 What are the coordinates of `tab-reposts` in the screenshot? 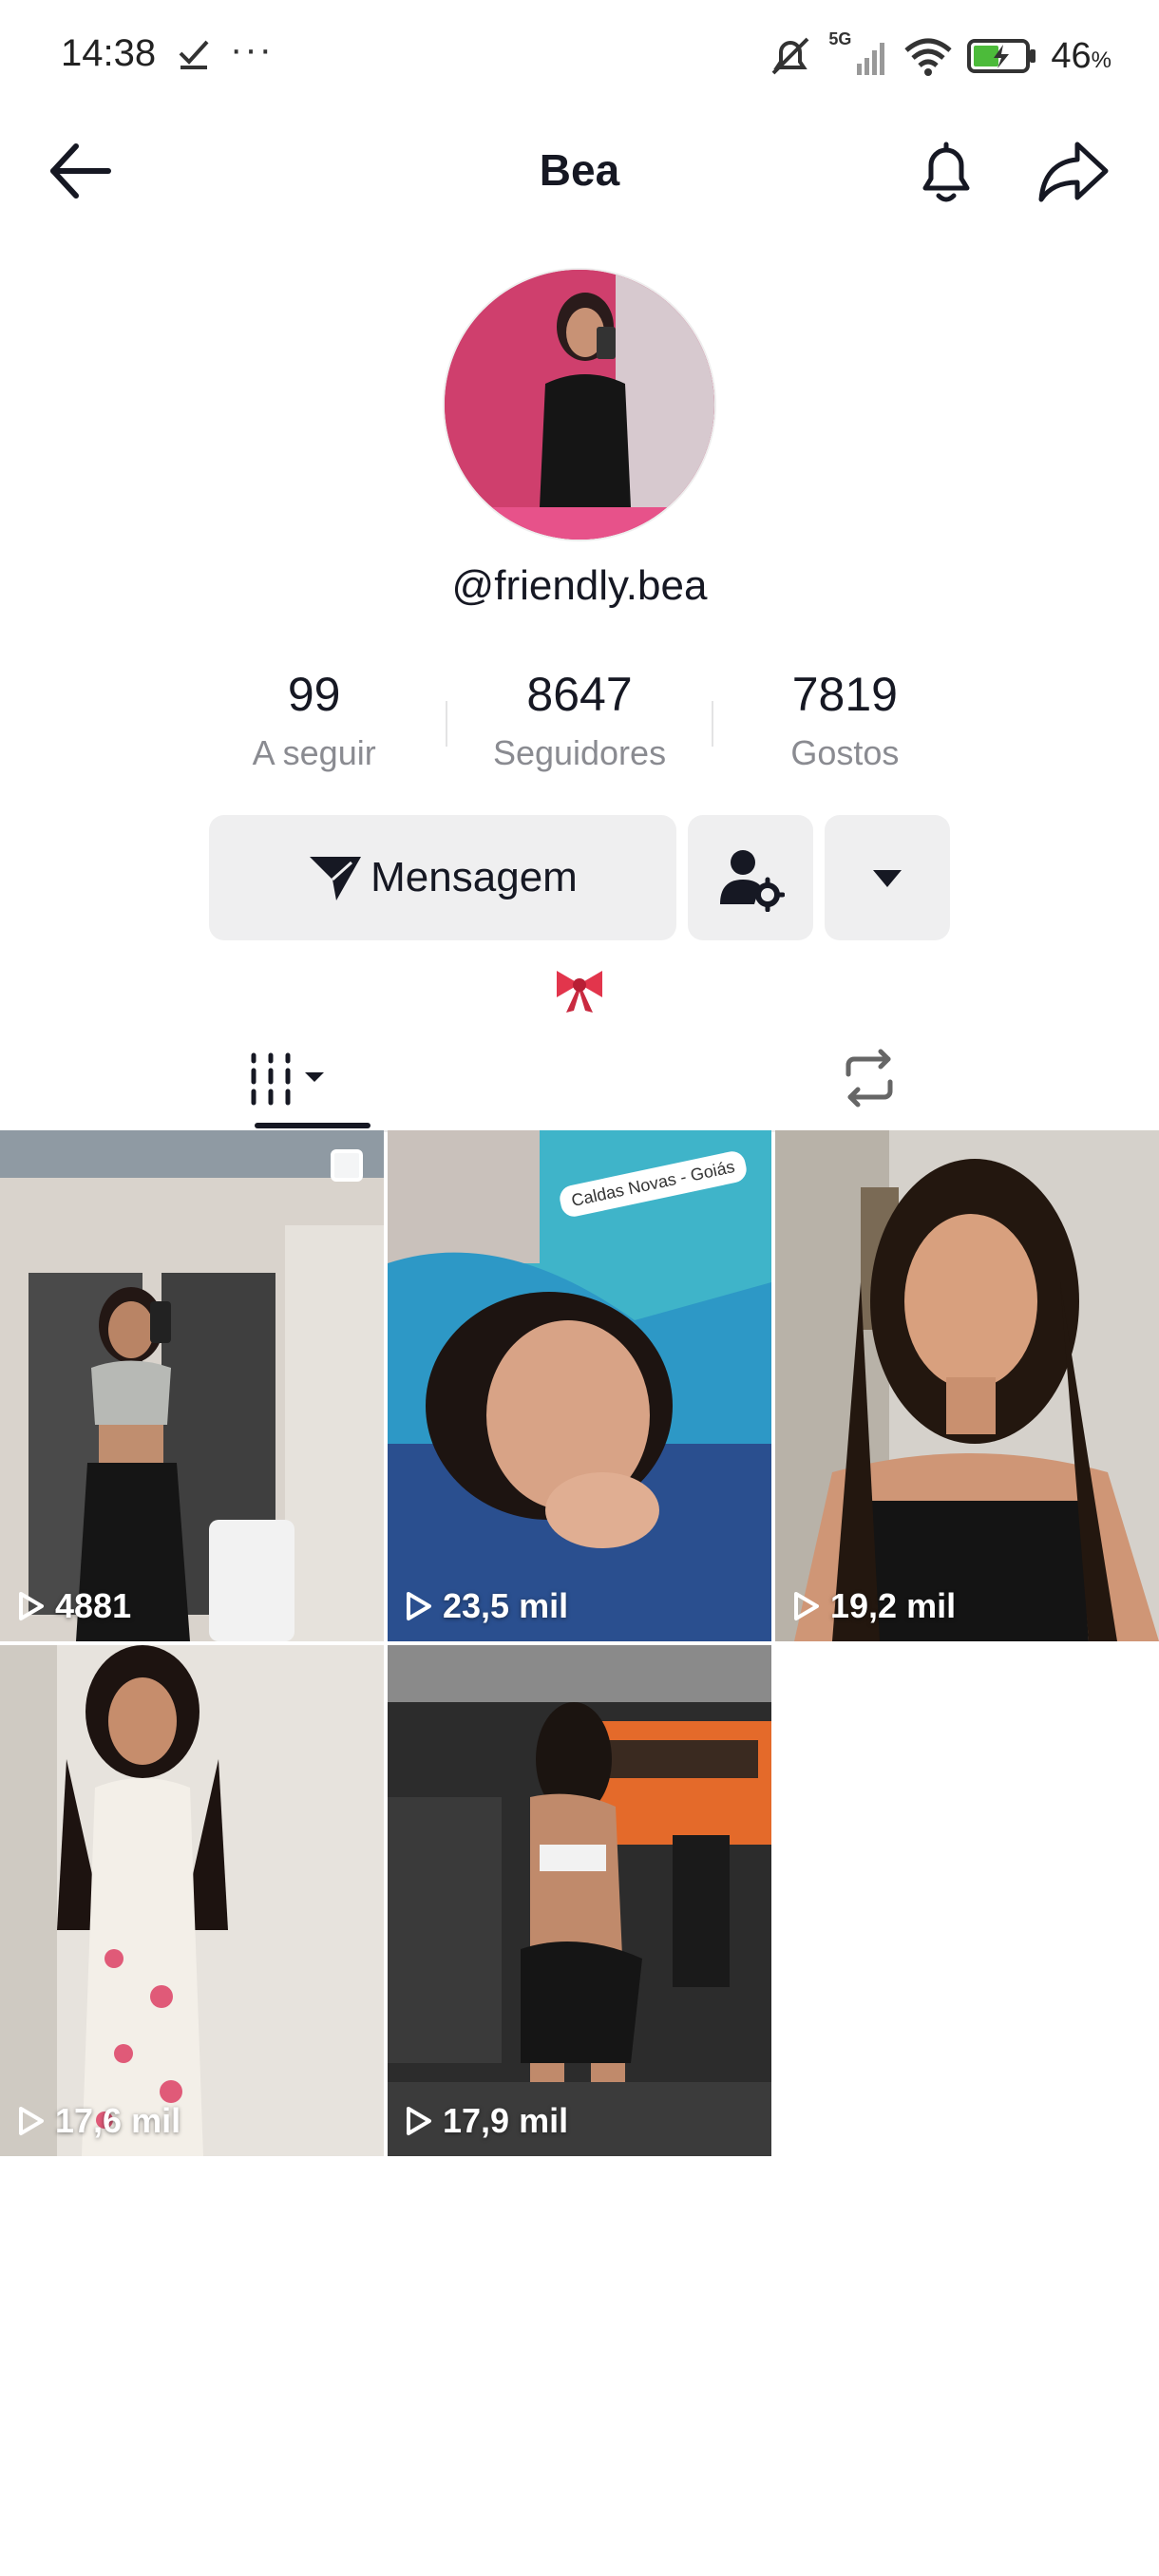 It's located at (869, 1078).